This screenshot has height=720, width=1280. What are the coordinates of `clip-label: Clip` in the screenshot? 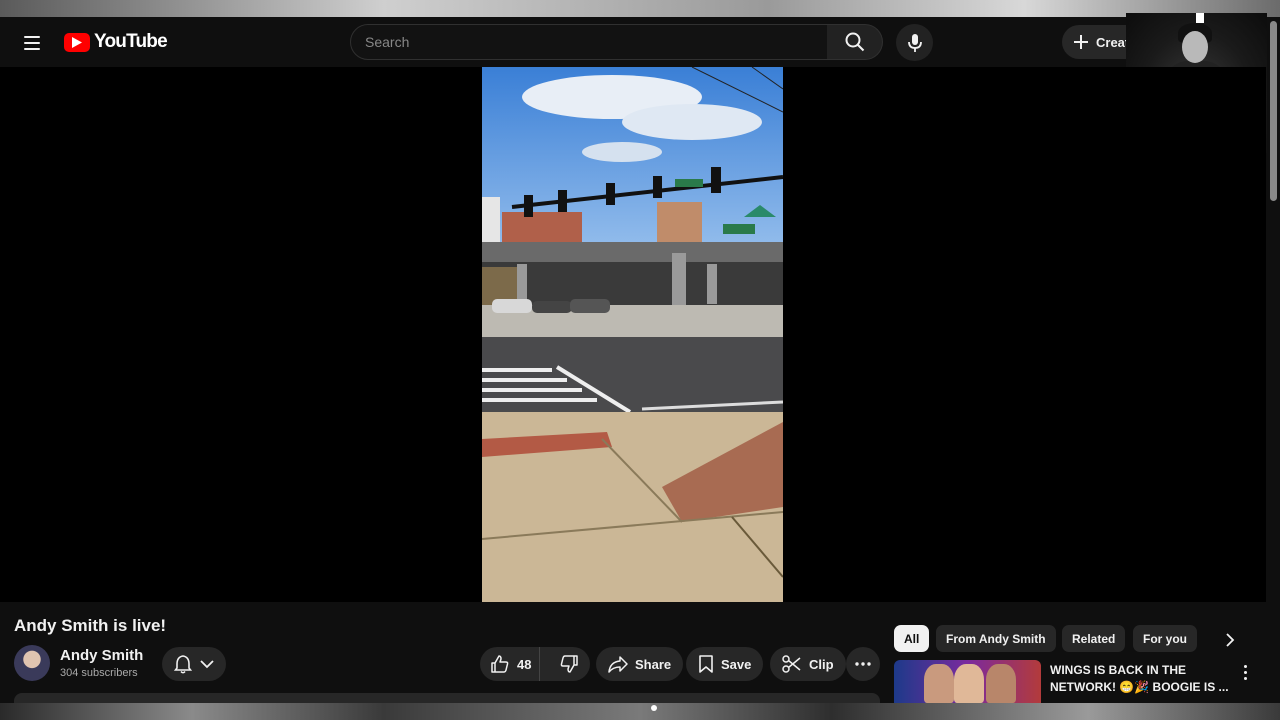 It's located at (821, 664).